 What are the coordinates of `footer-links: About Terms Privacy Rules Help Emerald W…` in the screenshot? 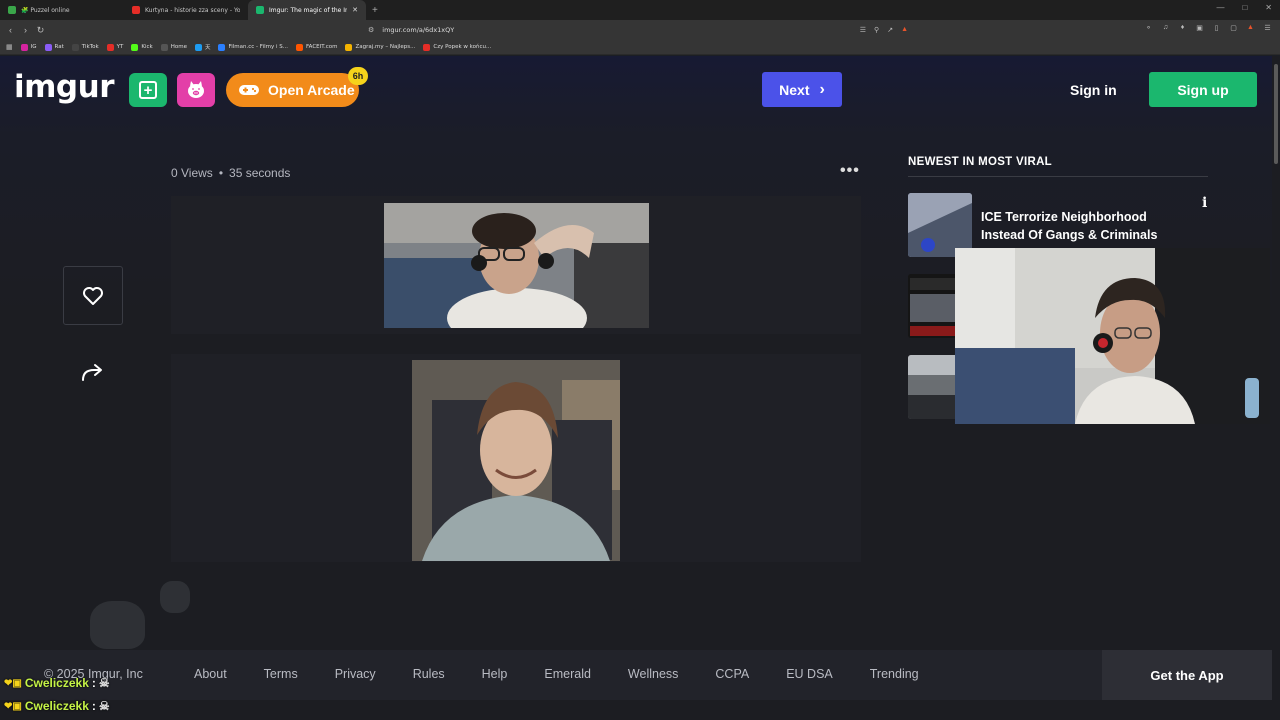 It's located at (575, 674).